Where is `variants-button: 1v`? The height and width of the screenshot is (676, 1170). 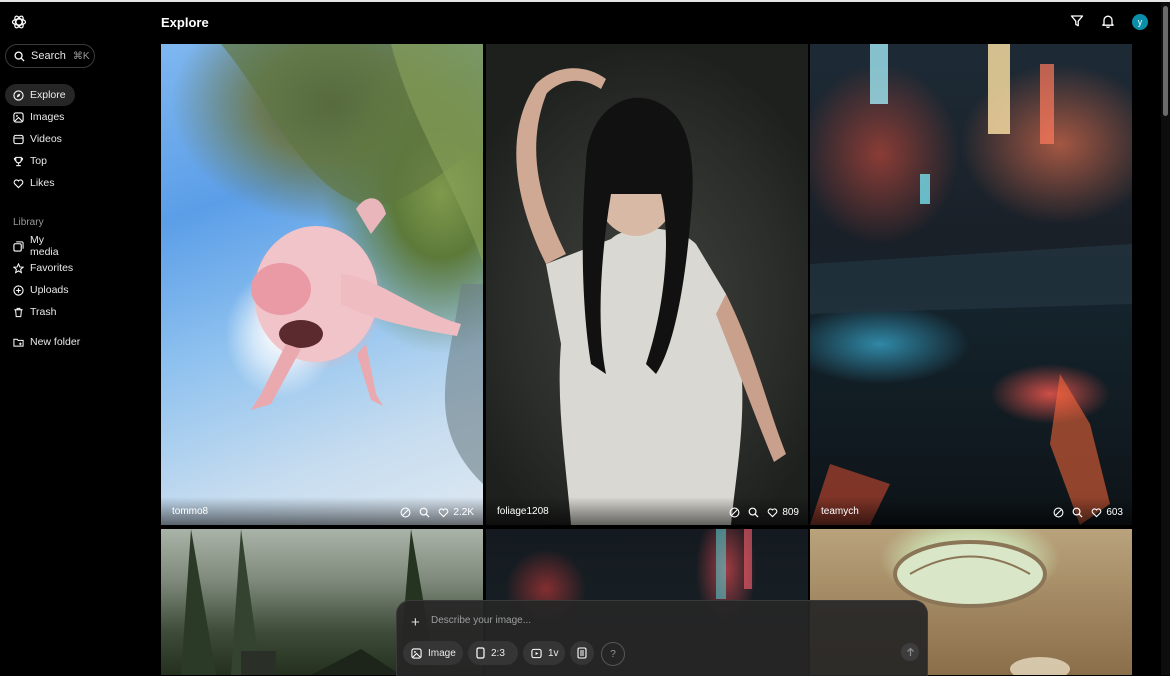
variants-button: 1v is located at coordinates (544, 653).